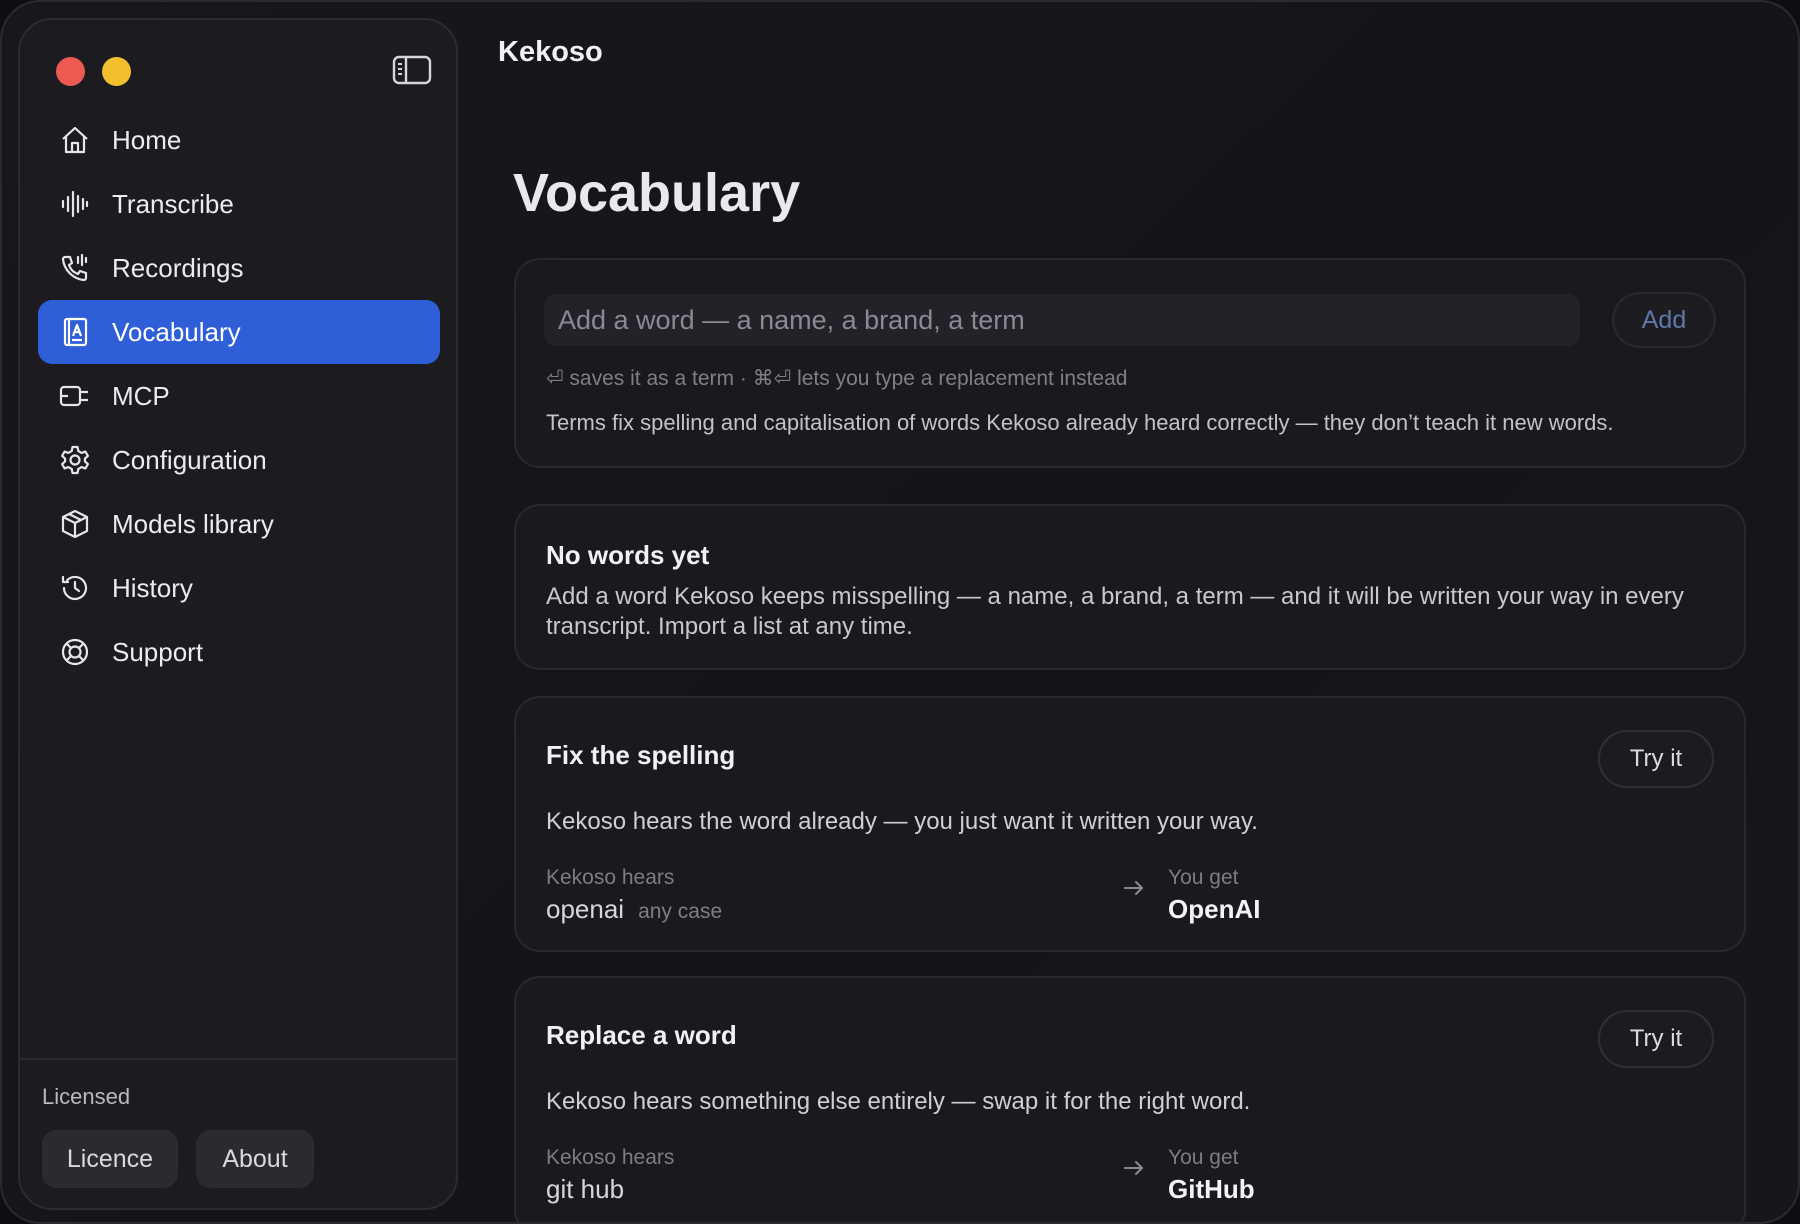 This screenshot has width=1800, height=1224. Describe the element at coordinates (628, 555) in the screenshot. I see `empty-state-heading: No words yet` at that location.